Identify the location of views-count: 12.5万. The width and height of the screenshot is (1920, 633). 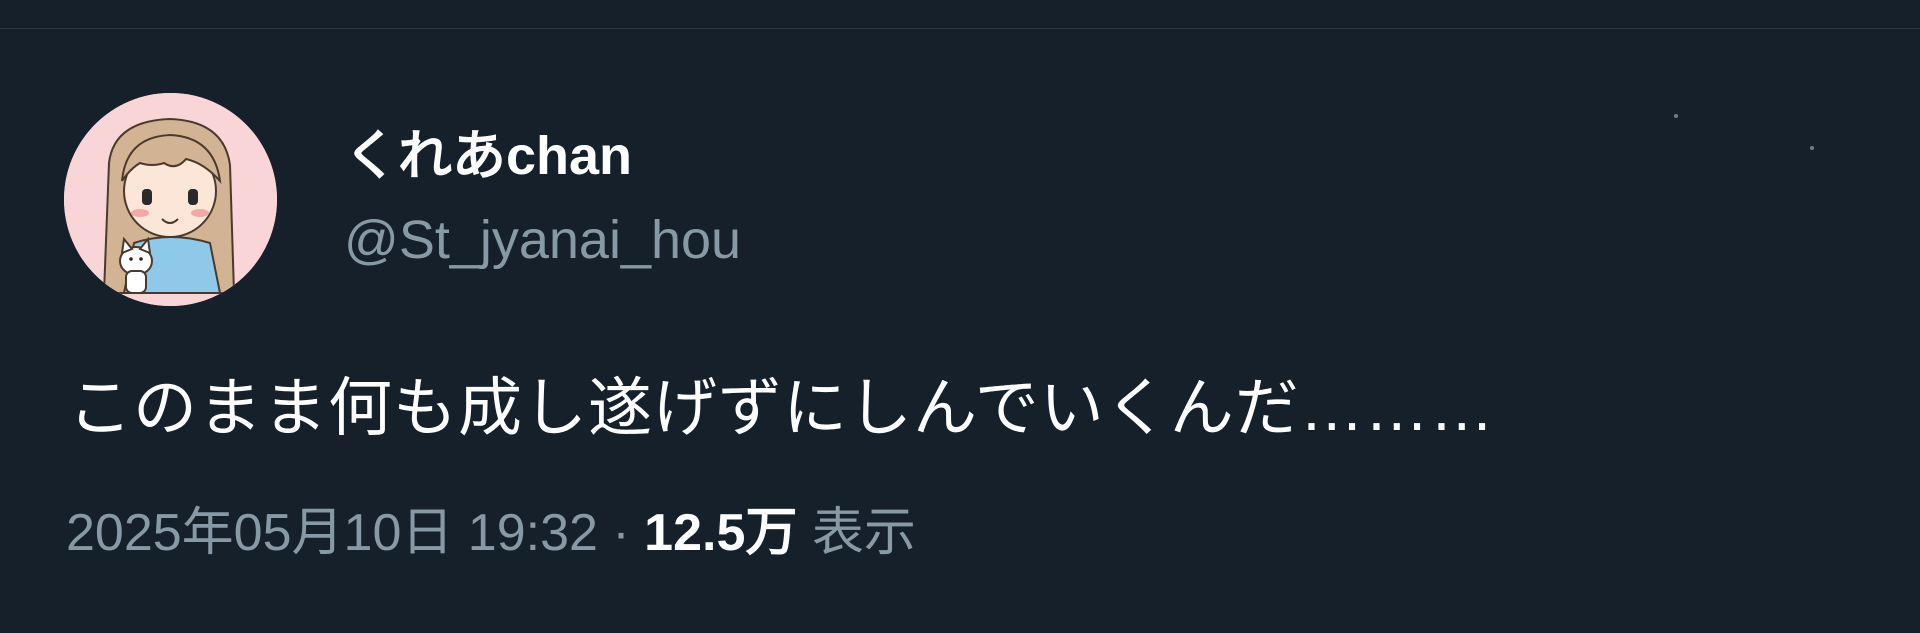
(721, 533).